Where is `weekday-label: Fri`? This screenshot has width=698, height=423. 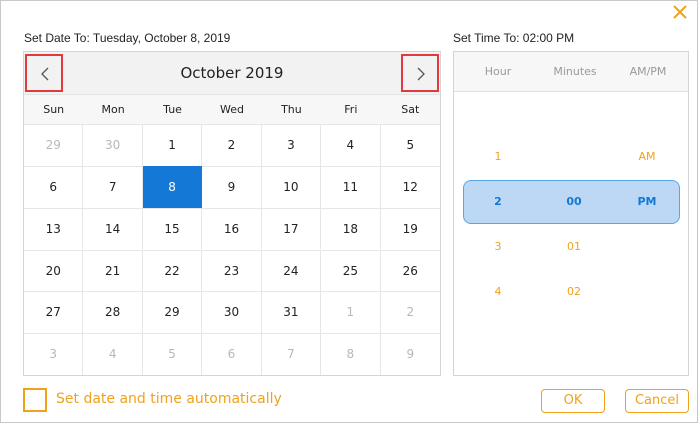 weekday-label: Fri is located at coordinates (351, 109).